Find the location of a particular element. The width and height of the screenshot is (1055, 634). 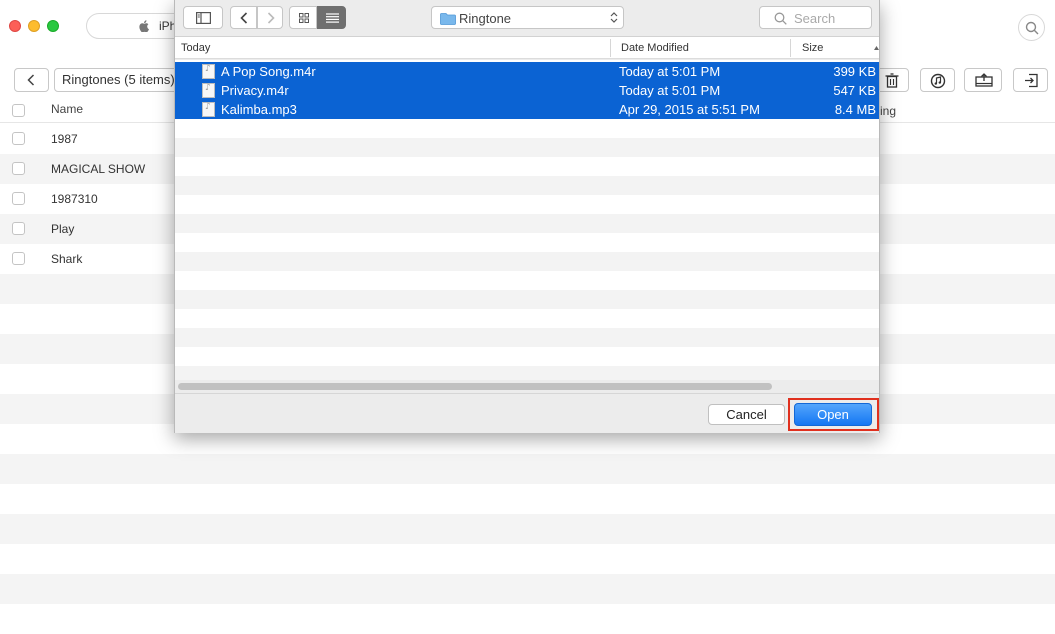

file-row: A Pop Song.m4r Today at 5:01 PM 399 KB is located at coordinates (527, 71).